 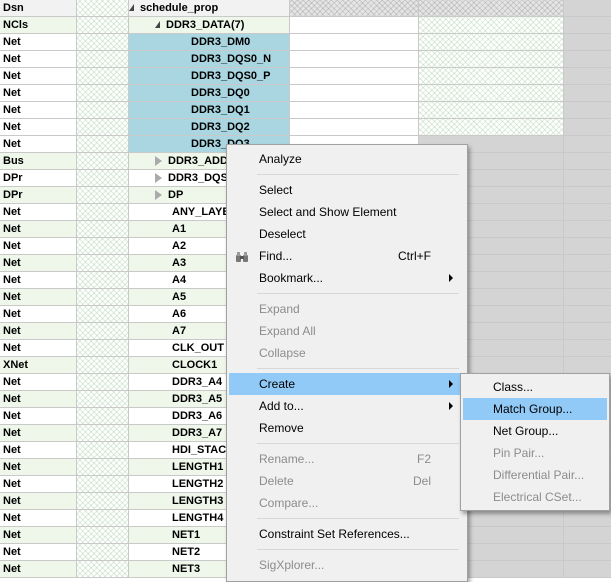 What do you see at coordinates (347, 212) in the screenshot?
I see `menu-select-and-show: Select and Show Element` at bounding box center [347, 212].